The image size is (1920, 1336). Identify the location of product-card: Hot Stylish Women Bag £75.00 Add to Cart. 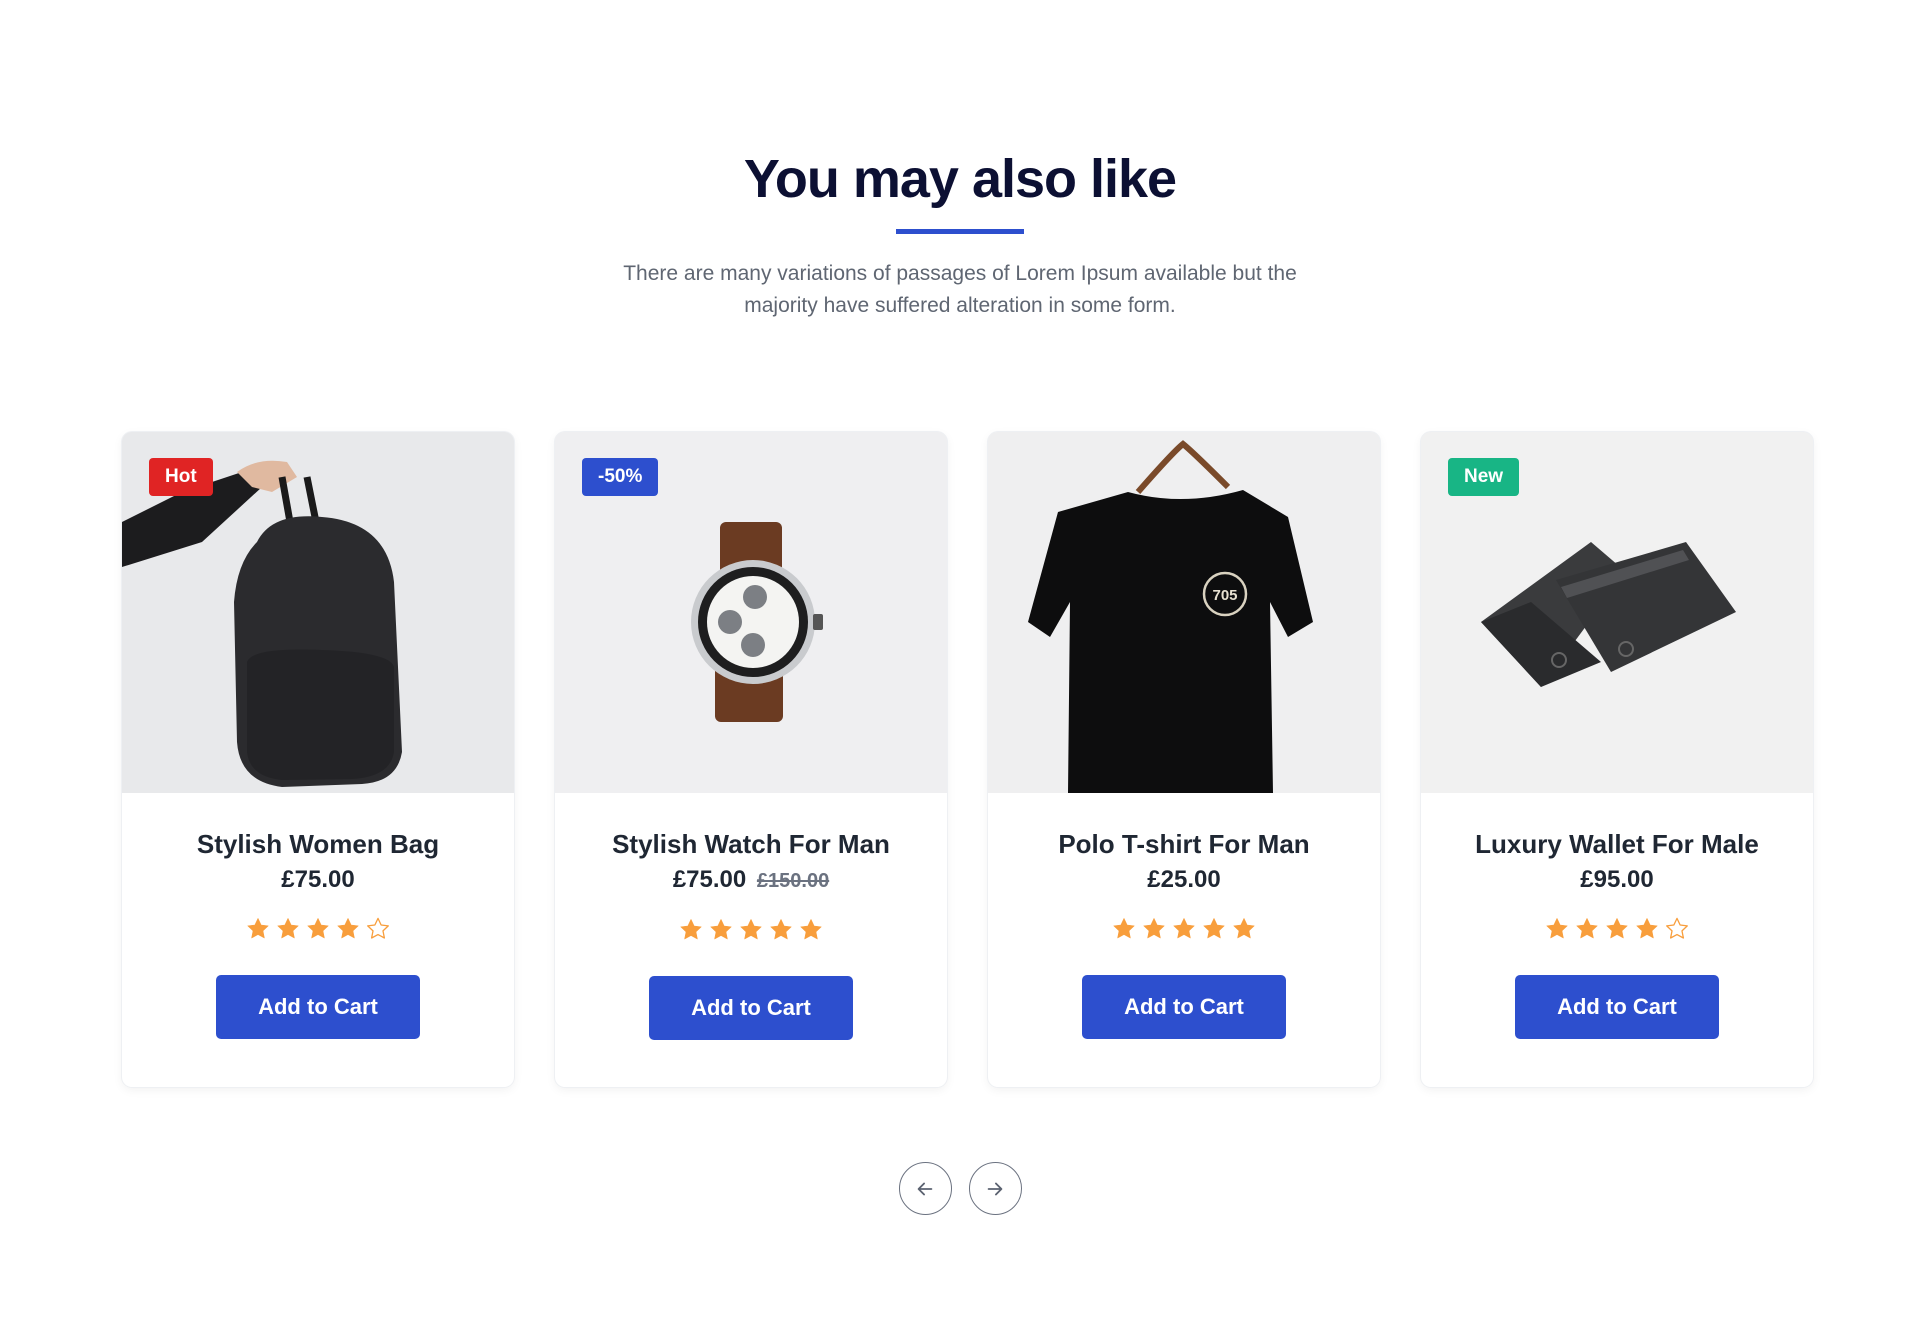
(318, 759).